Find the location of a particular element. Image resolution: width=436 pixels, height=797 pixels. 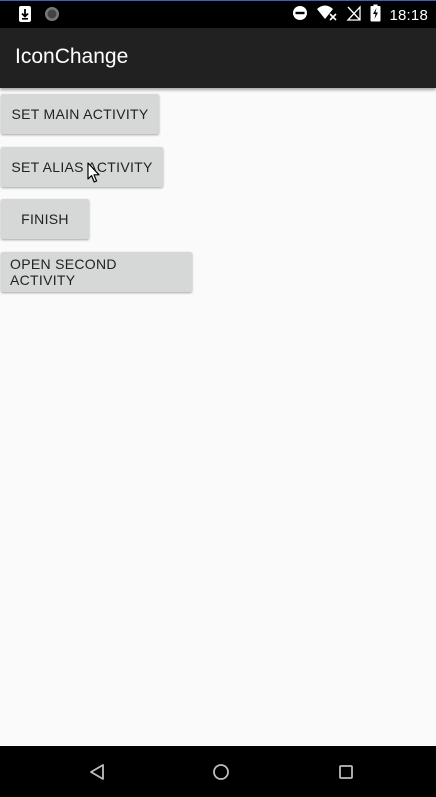

do-not-disturb-icon is located at coordinates (300, 15).